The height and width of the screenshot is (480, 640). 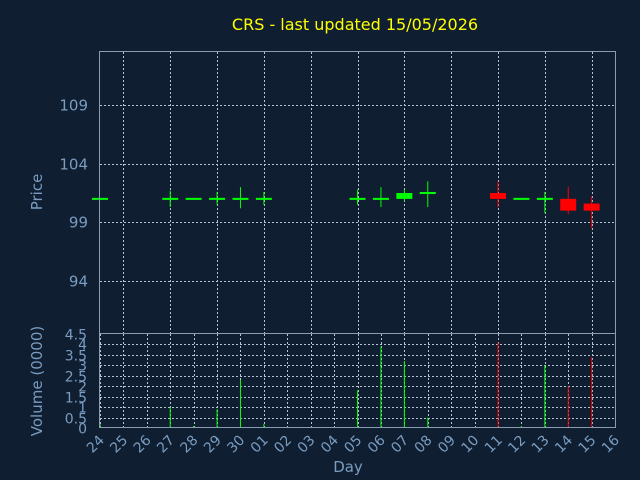 What do you see at coordinates (73, 106) in the screenshot?
I see `price-tick-label: 109` at bounding box center [73, 106].